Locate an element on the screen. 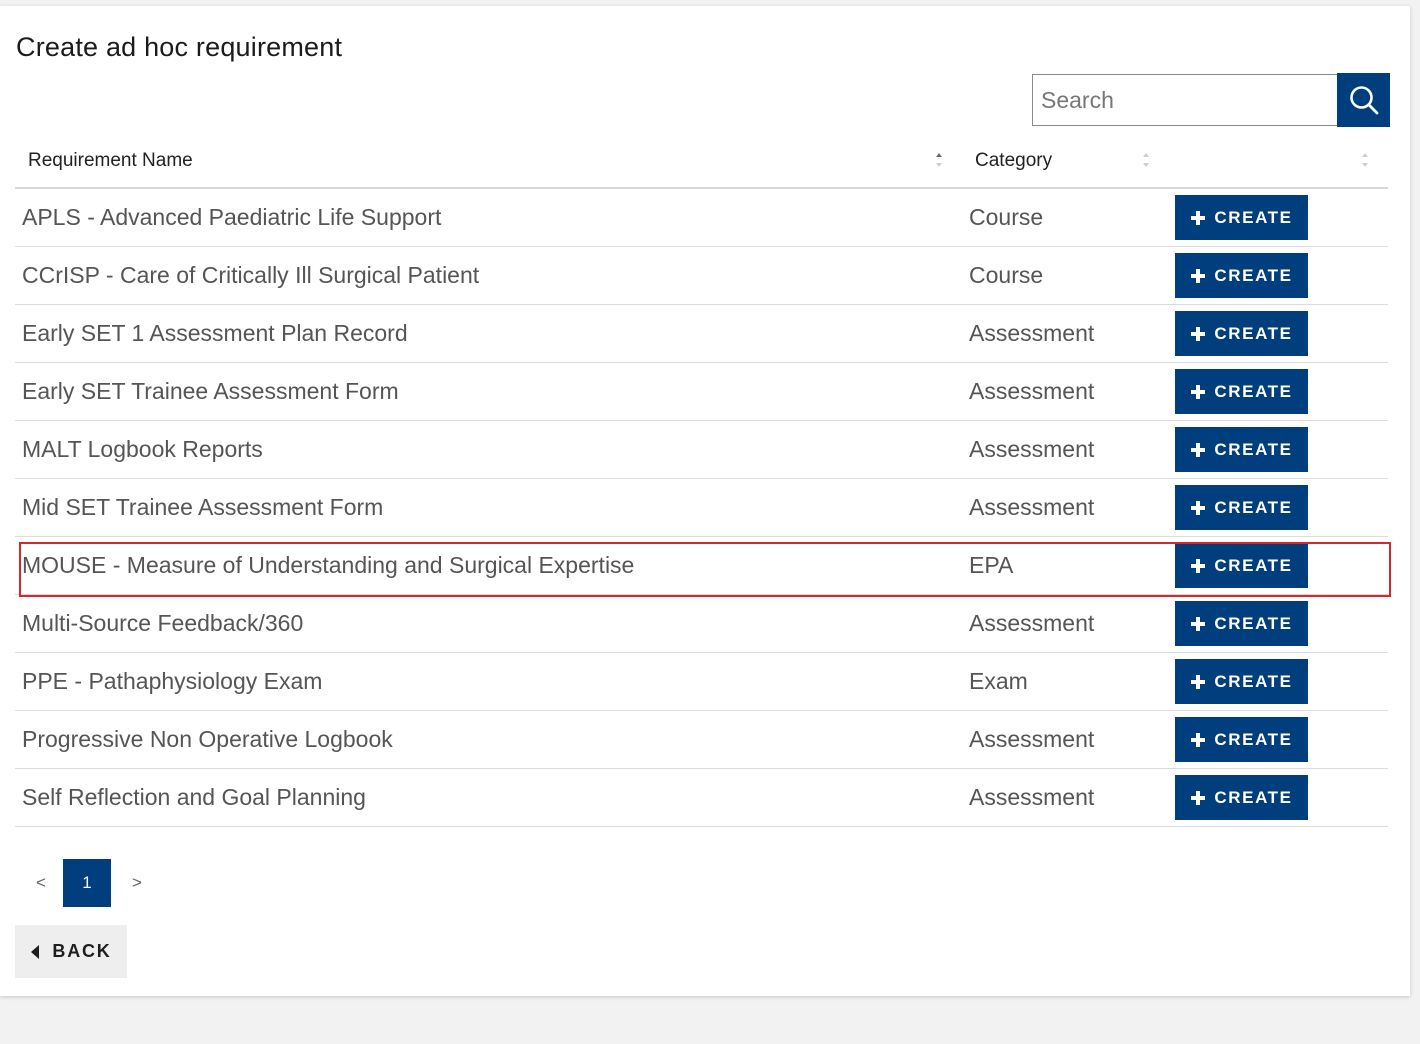  column-header-requirement-name: Requirement Name is located at coordinates (488, 161).